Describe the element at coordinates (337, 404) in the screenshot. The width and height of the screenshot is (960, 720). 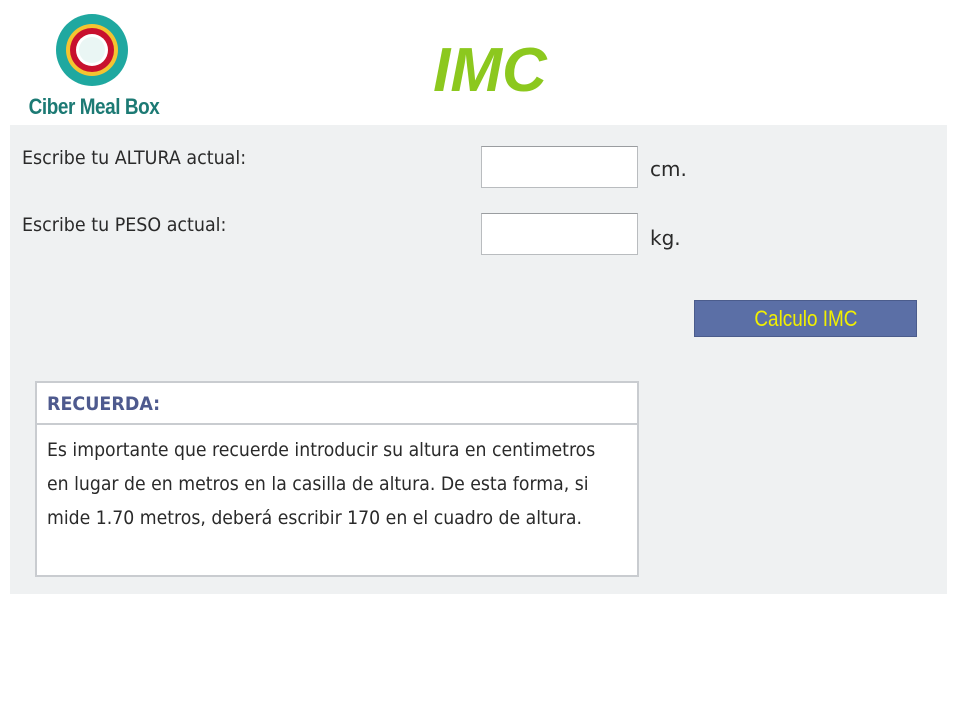
I see `reminder-header: RECUERDA:` at that location.